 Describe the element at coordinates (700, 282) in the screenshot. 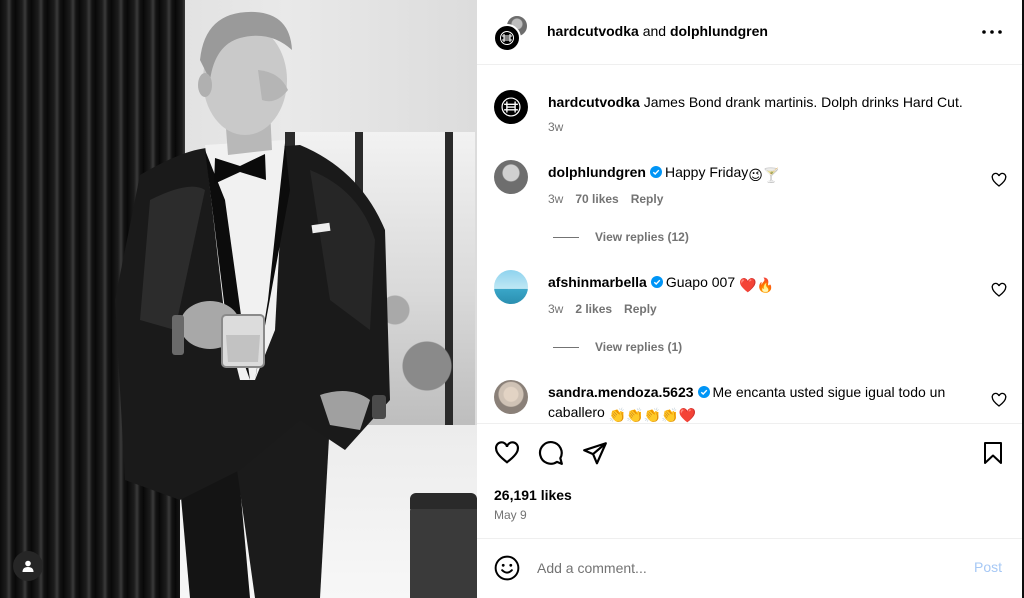

I see `comment-text: Guapo 007` at that location.